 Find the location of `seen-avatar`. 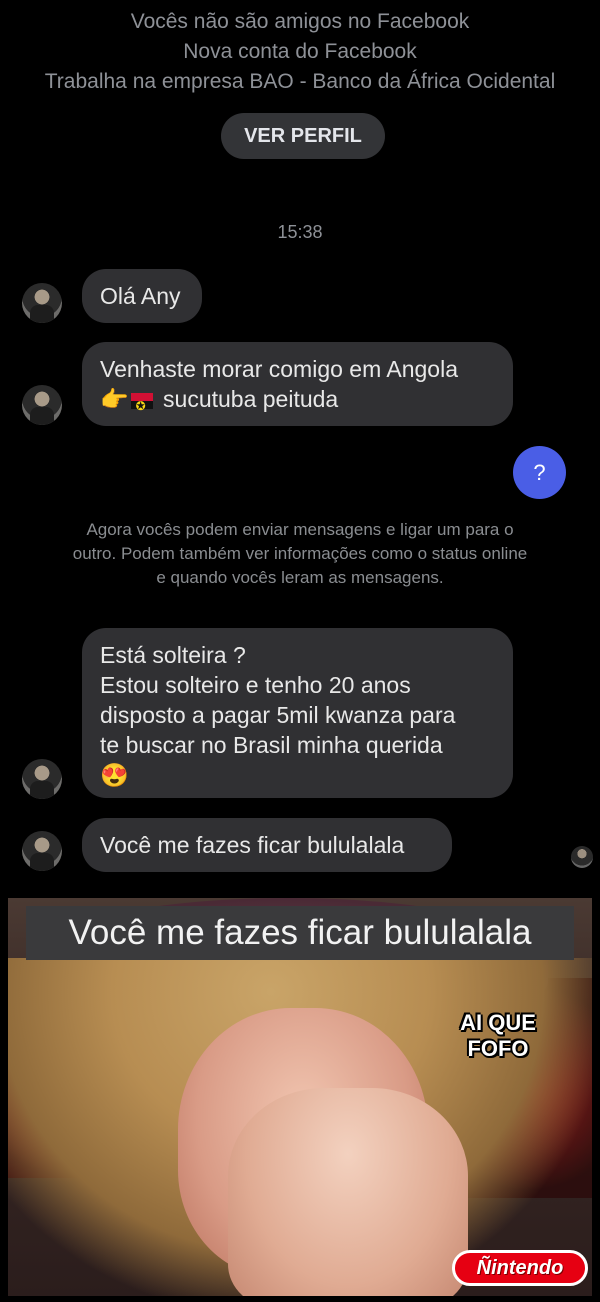

seen-avatar is located at coordinates (582, 857).